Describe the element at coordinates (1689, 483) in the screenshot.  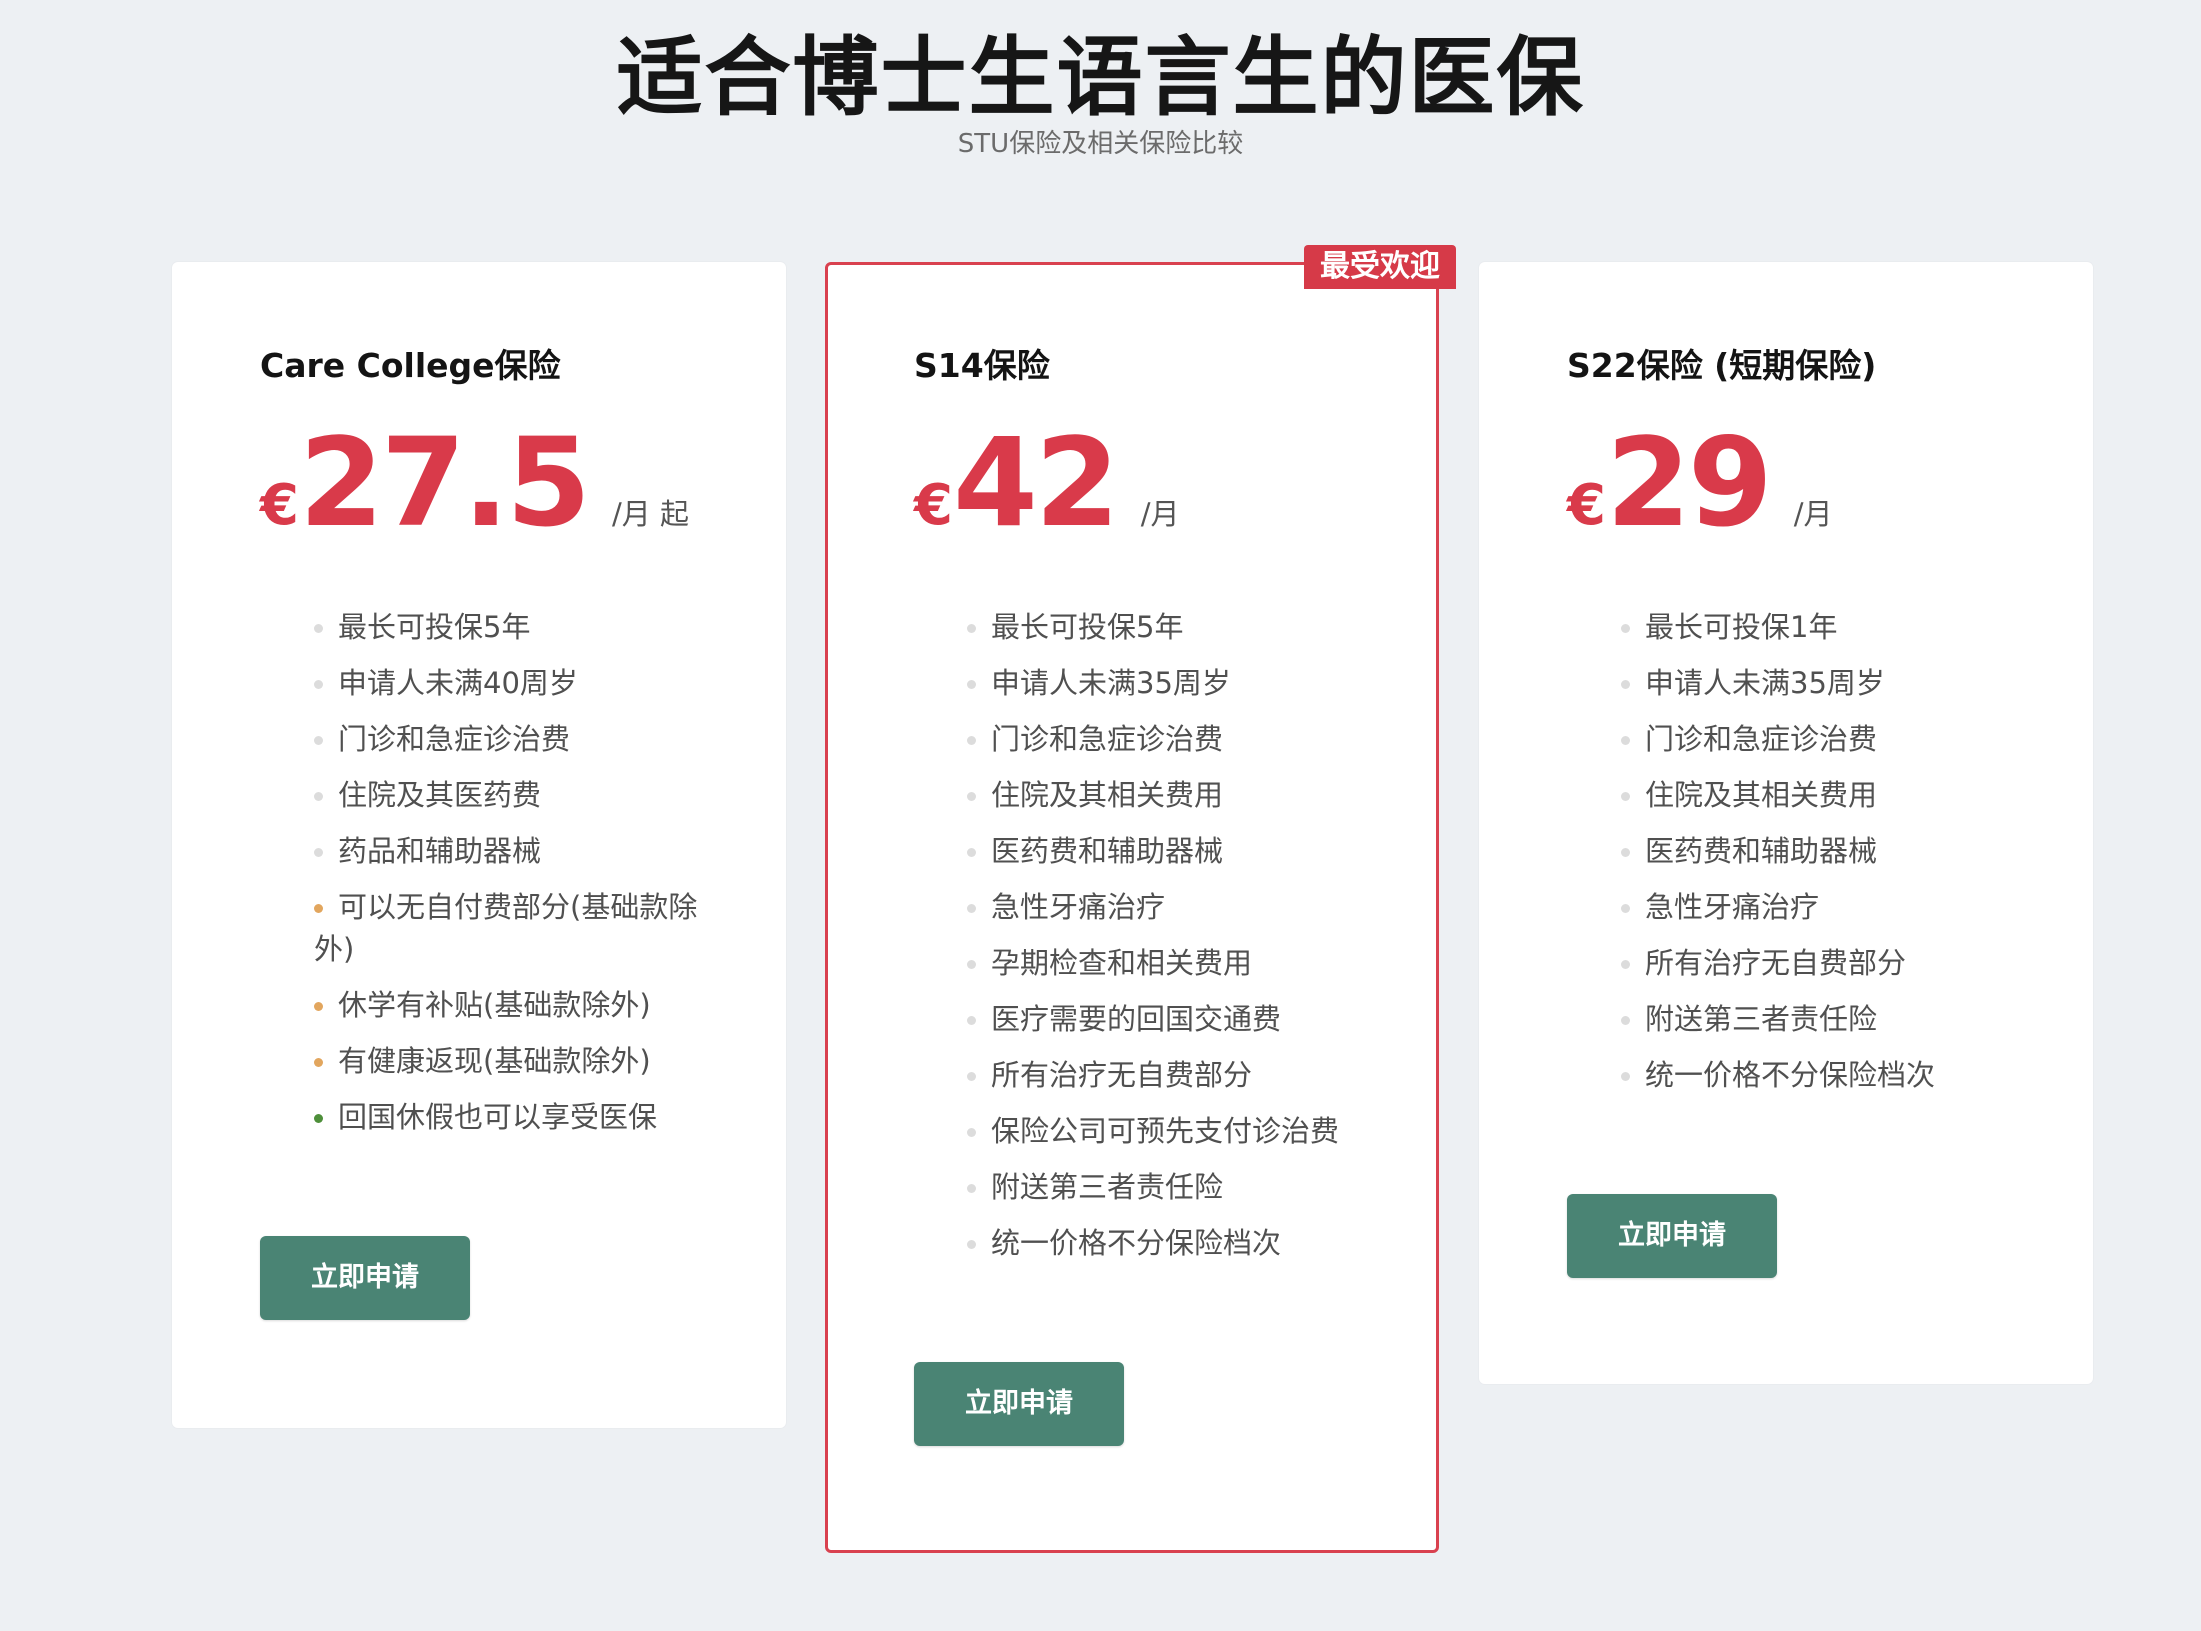
I see `price-amount: 29` at that location.